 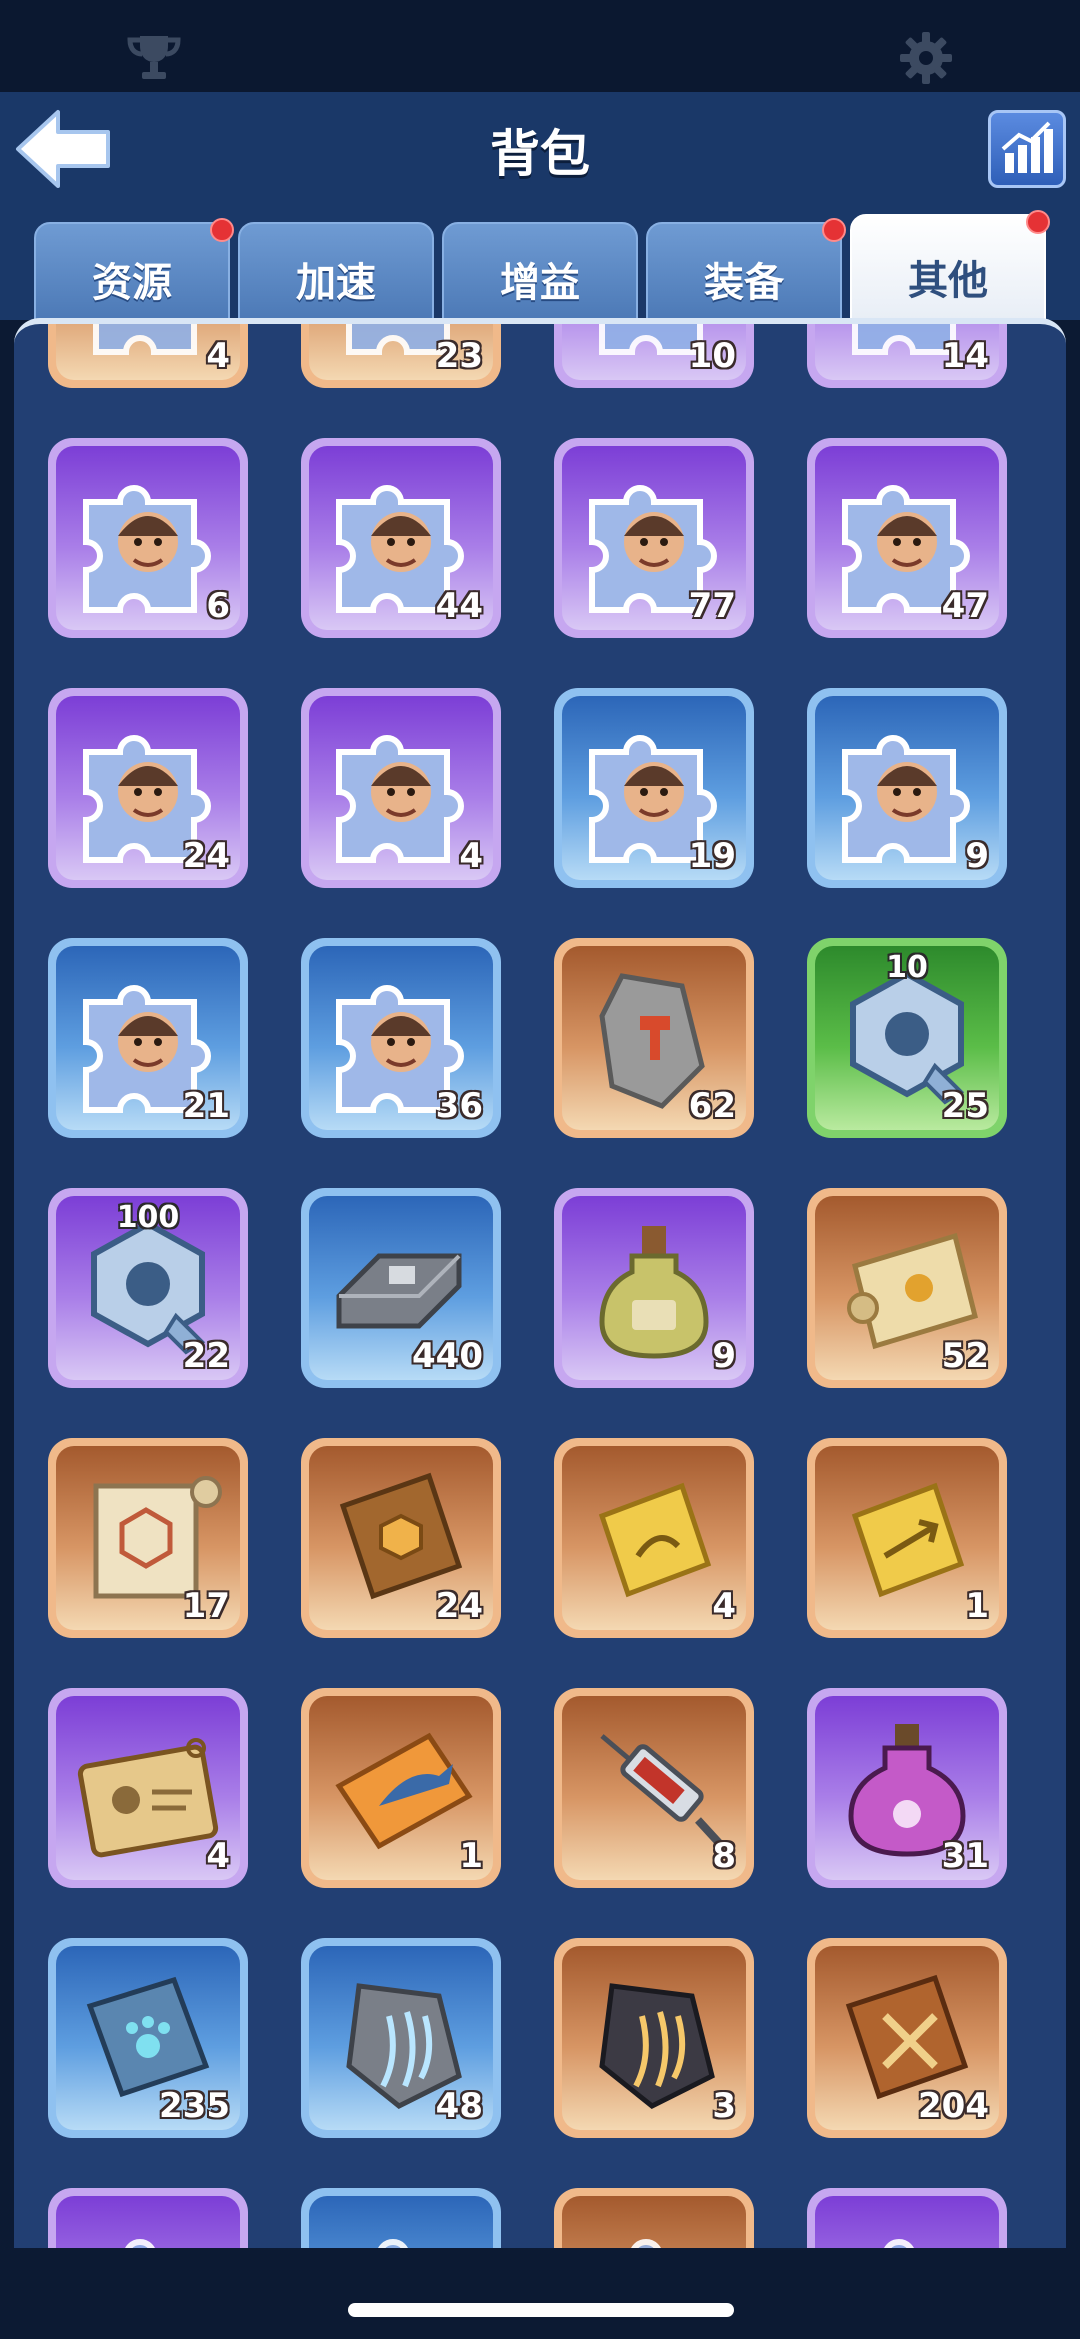 I want to click on item-slot: 19, so click(x=654, y=788).